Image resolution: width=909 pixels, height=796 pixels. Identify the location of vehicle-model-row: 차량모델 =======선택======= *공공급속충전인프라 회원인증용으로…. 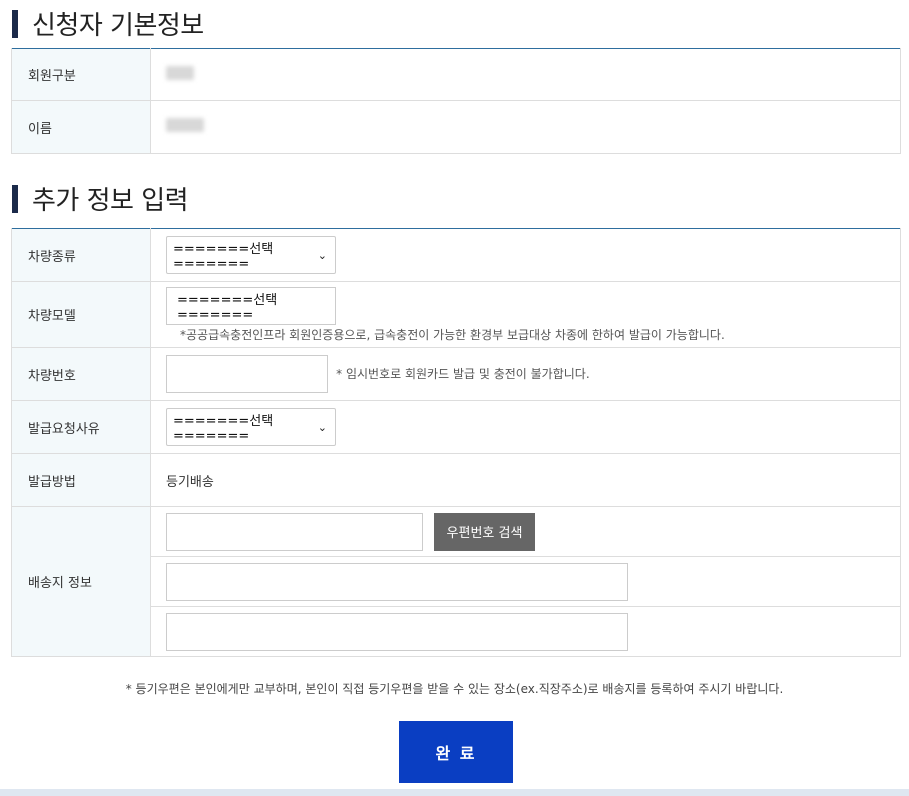
(456, 314).